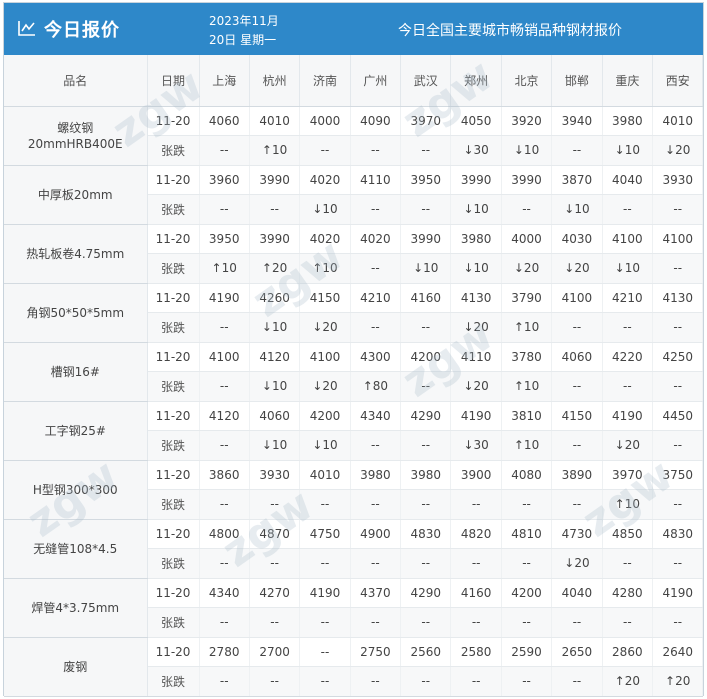 Image resolution: width=707 pixels, height=699 pixels. Describe the element at coordinates (76, 431) in the screenshot. I see `product-name: 工字钢25#` at that location.